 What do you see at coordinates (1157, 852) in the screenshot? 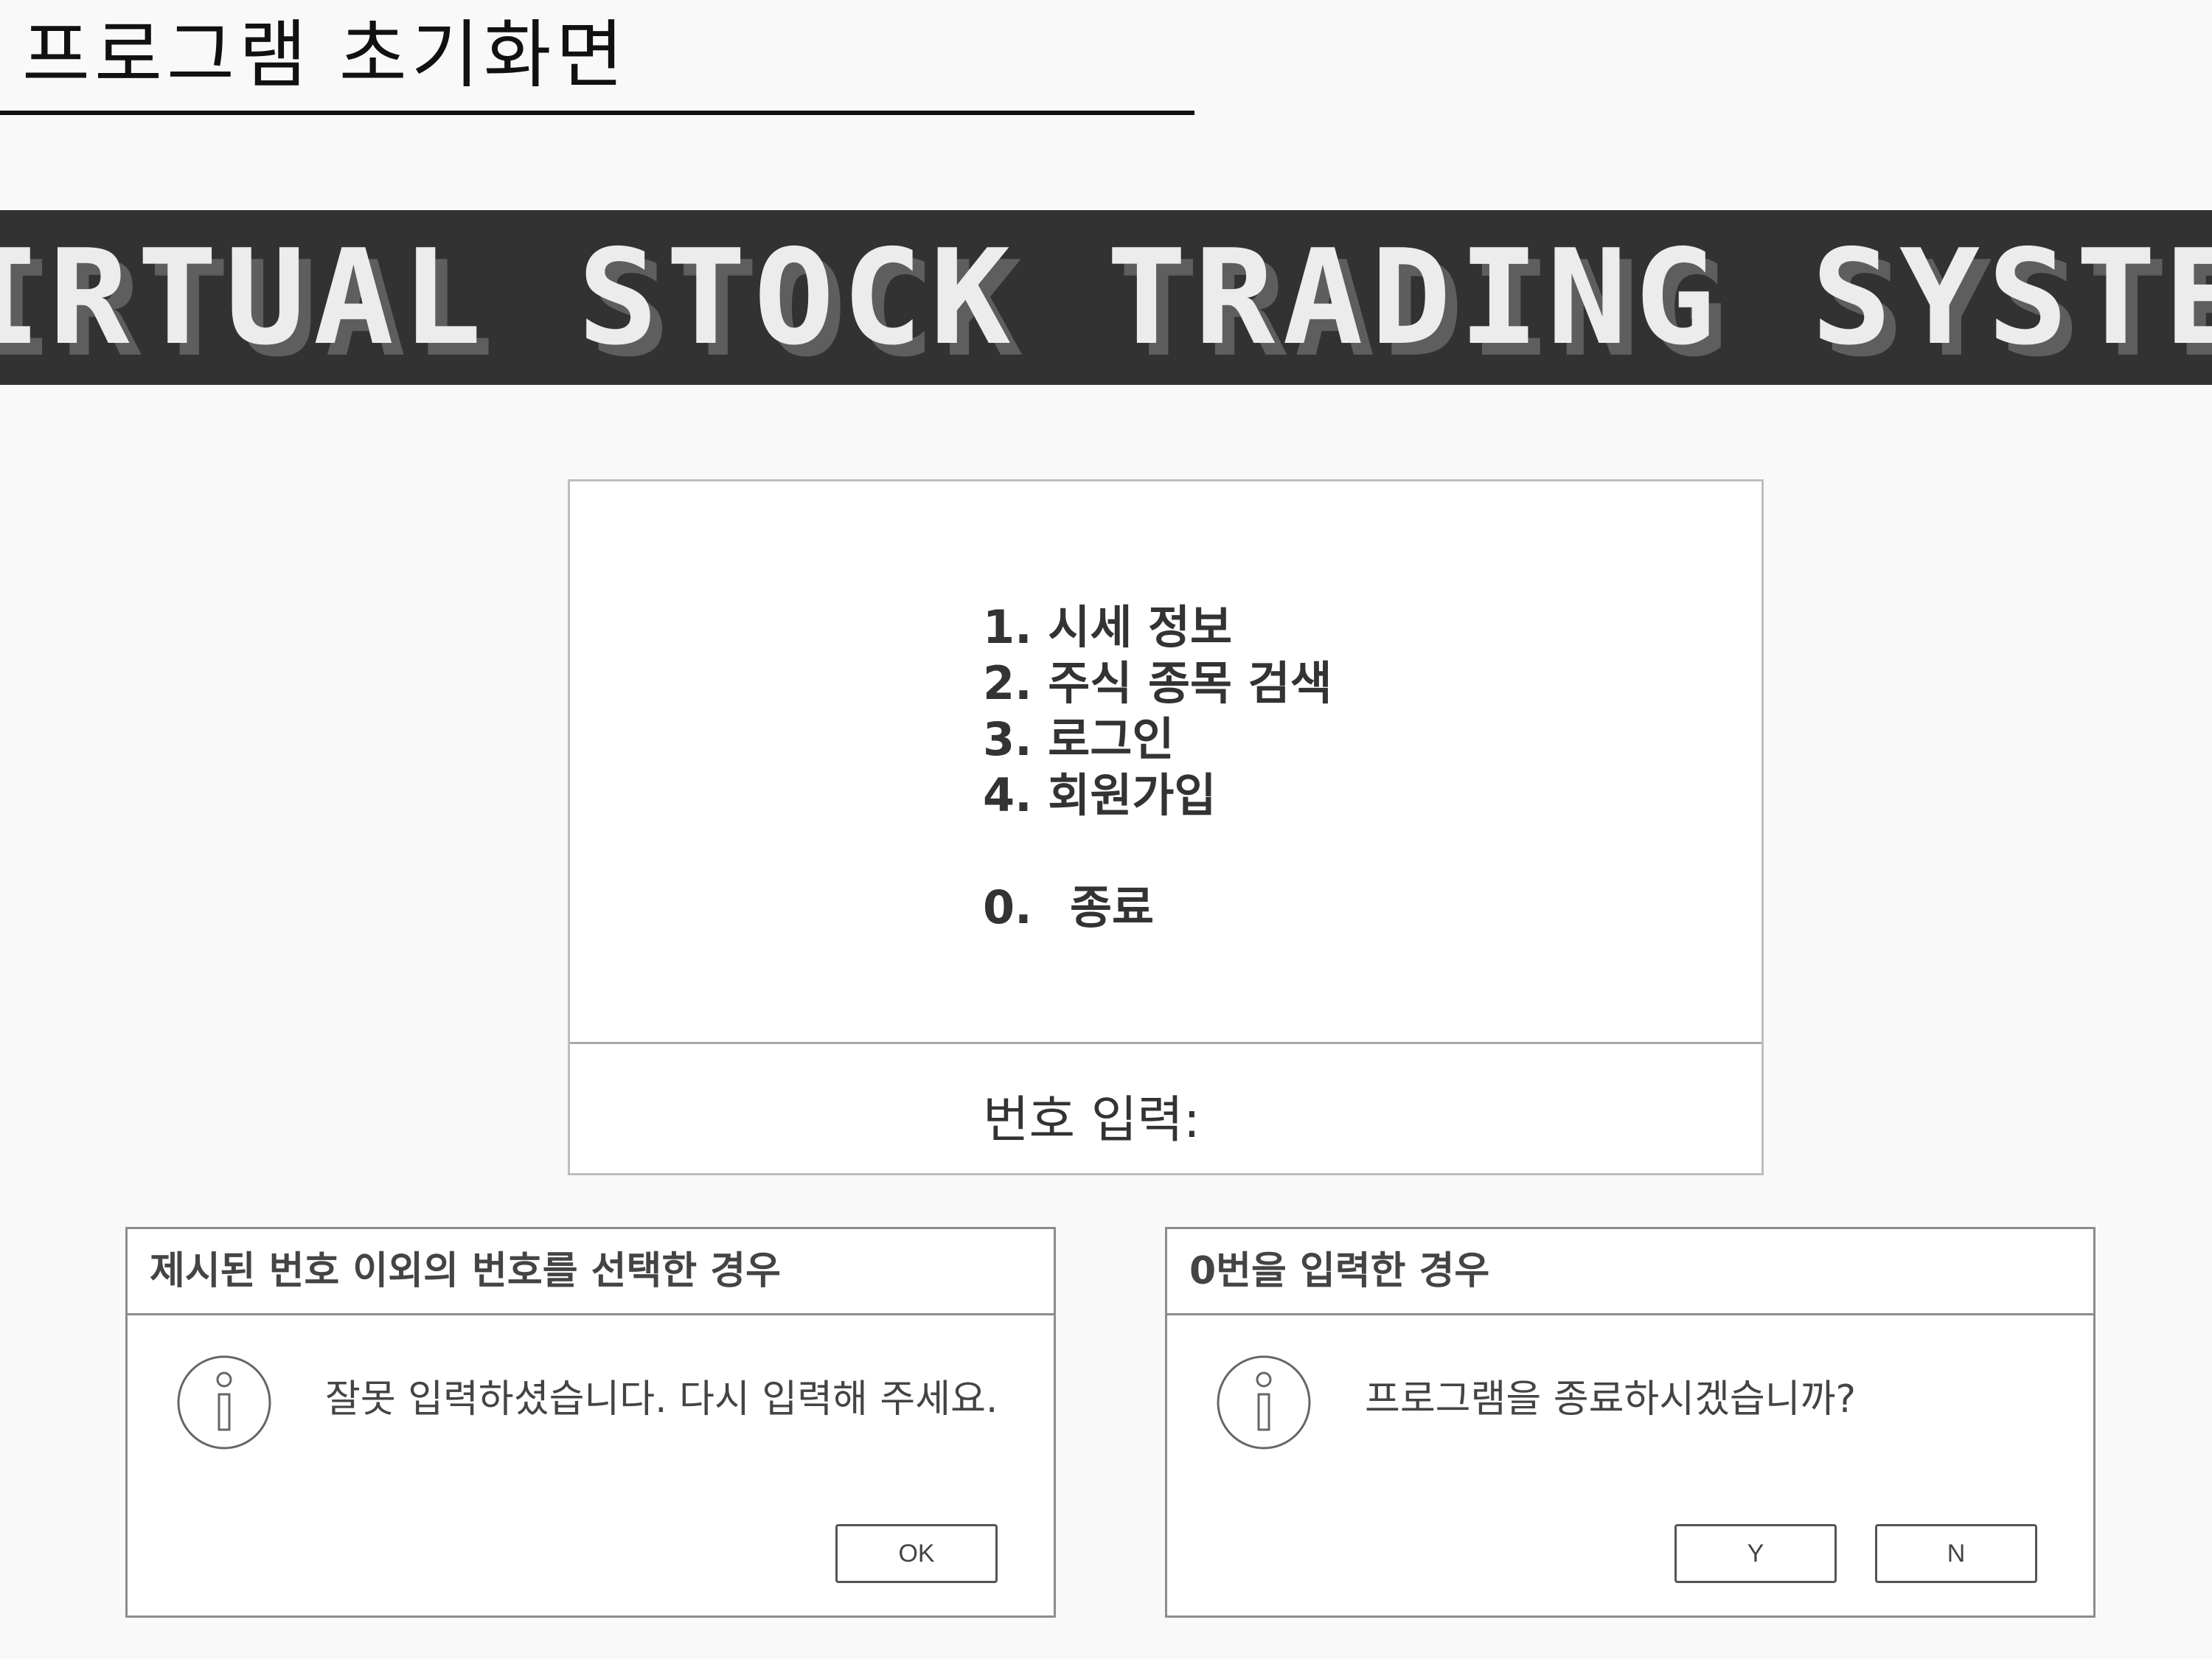
I see `menu-spacer` at bounding box center [1157, 852].